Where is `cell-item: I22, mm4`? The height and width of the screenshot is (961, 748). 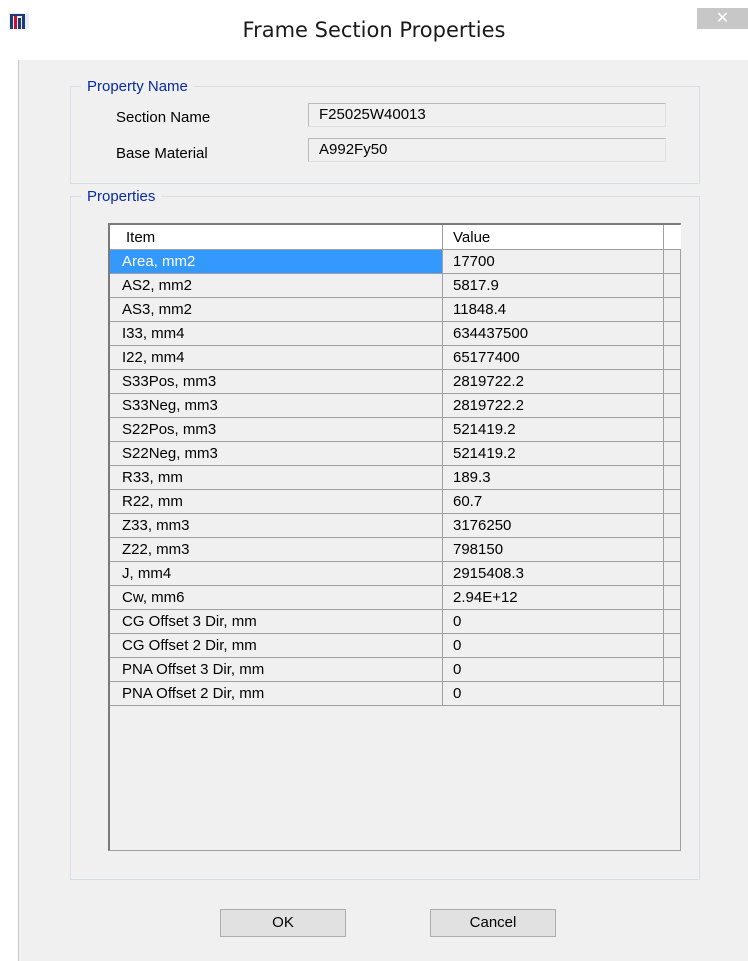 cell-item: I22, mm4 is located at coordinates (276, 357).